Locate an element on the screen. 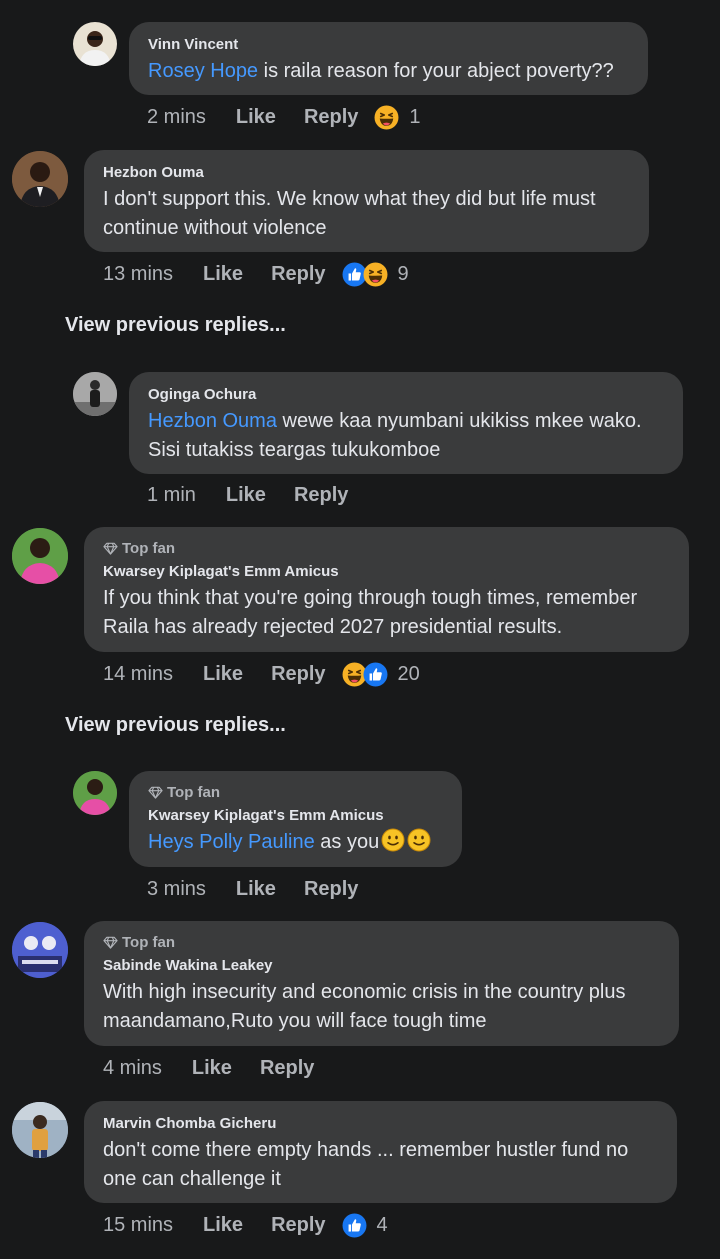 The width and height of the screenshot is (720, 1259). reaction-count: 20 is located at coordinates (409, 674).